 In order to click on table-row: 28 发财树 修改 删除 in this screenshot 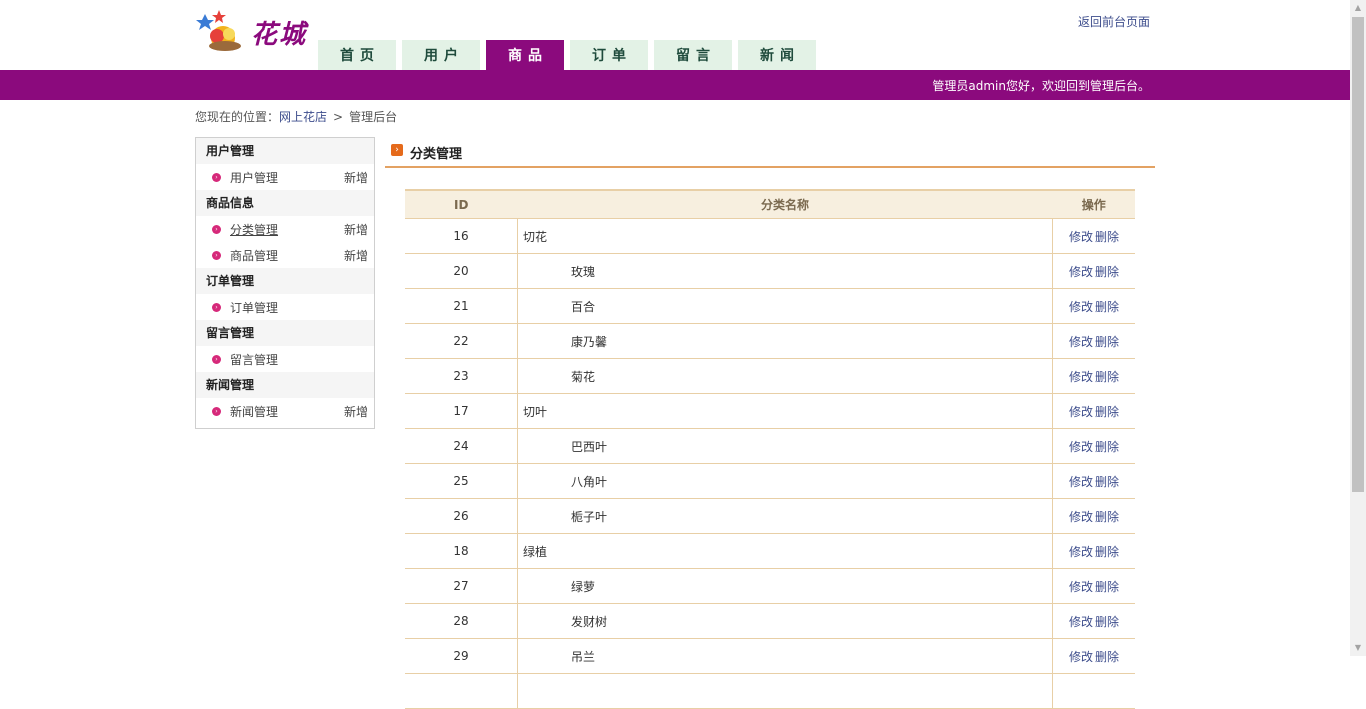, I will do `click(770, 621)`.